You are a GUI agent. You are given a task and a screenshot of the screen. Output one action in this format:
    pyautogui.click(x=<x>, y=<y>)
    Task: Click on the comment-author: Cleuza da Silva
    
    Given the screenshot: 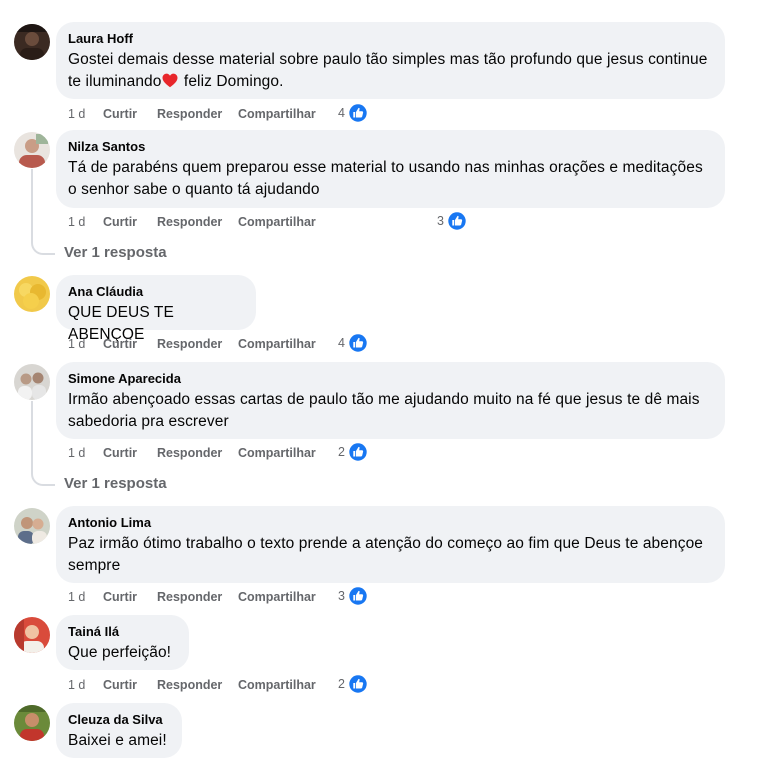 What is the action you would take?
    pyautogui.click(x=119, y=719)
    